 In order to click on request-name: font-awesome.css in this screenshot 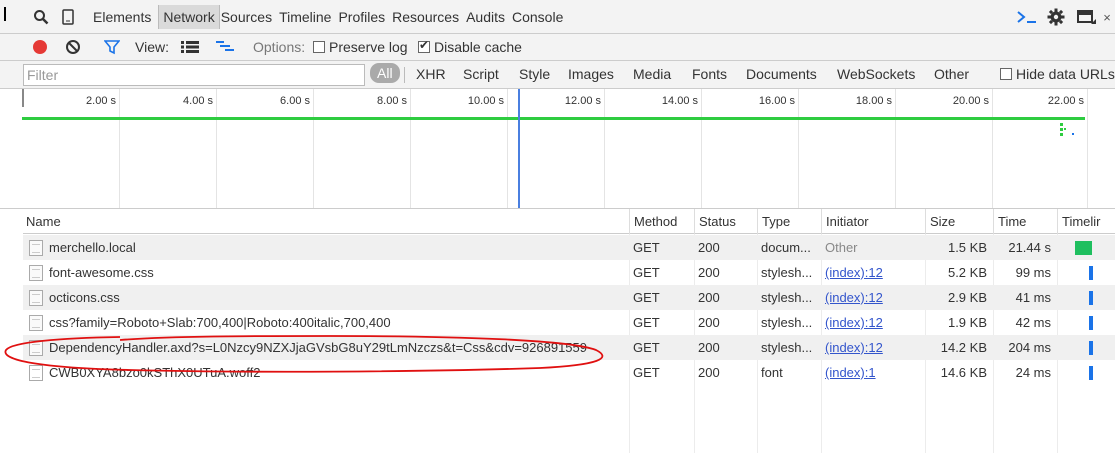, I will do `click(335, 272)`.